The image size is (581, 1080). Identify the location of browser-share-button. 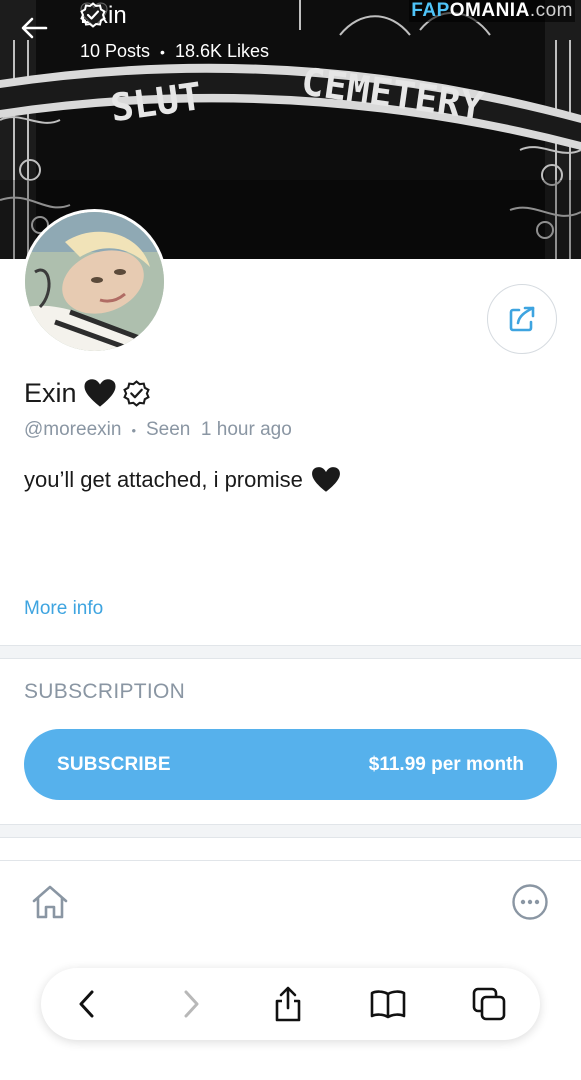
(288, 1004).